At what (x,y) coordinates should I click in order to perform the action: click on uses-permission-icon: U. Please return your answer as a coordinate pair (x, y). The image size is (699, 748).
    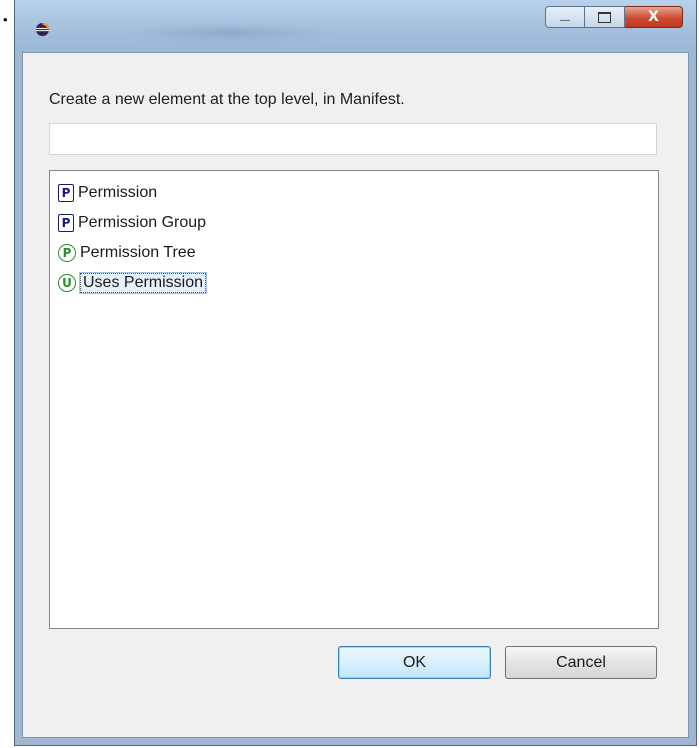
    Looking at the image, I should click on (67, 283).